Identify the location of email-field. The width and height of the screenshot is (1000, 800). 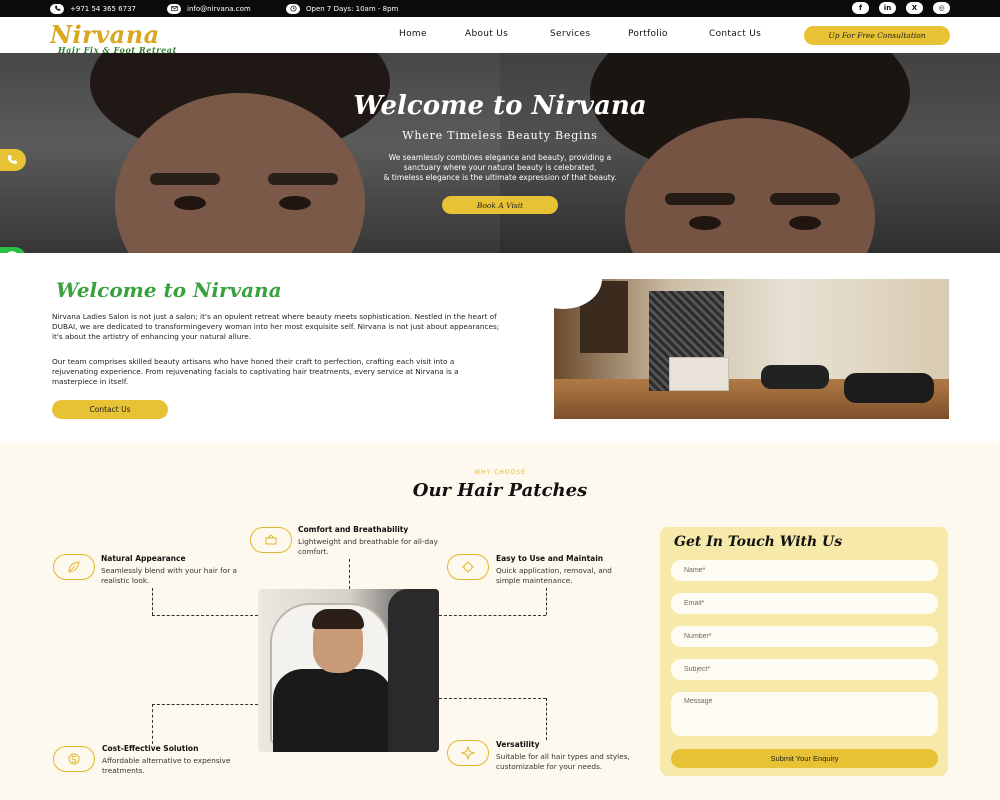
(804, 603).